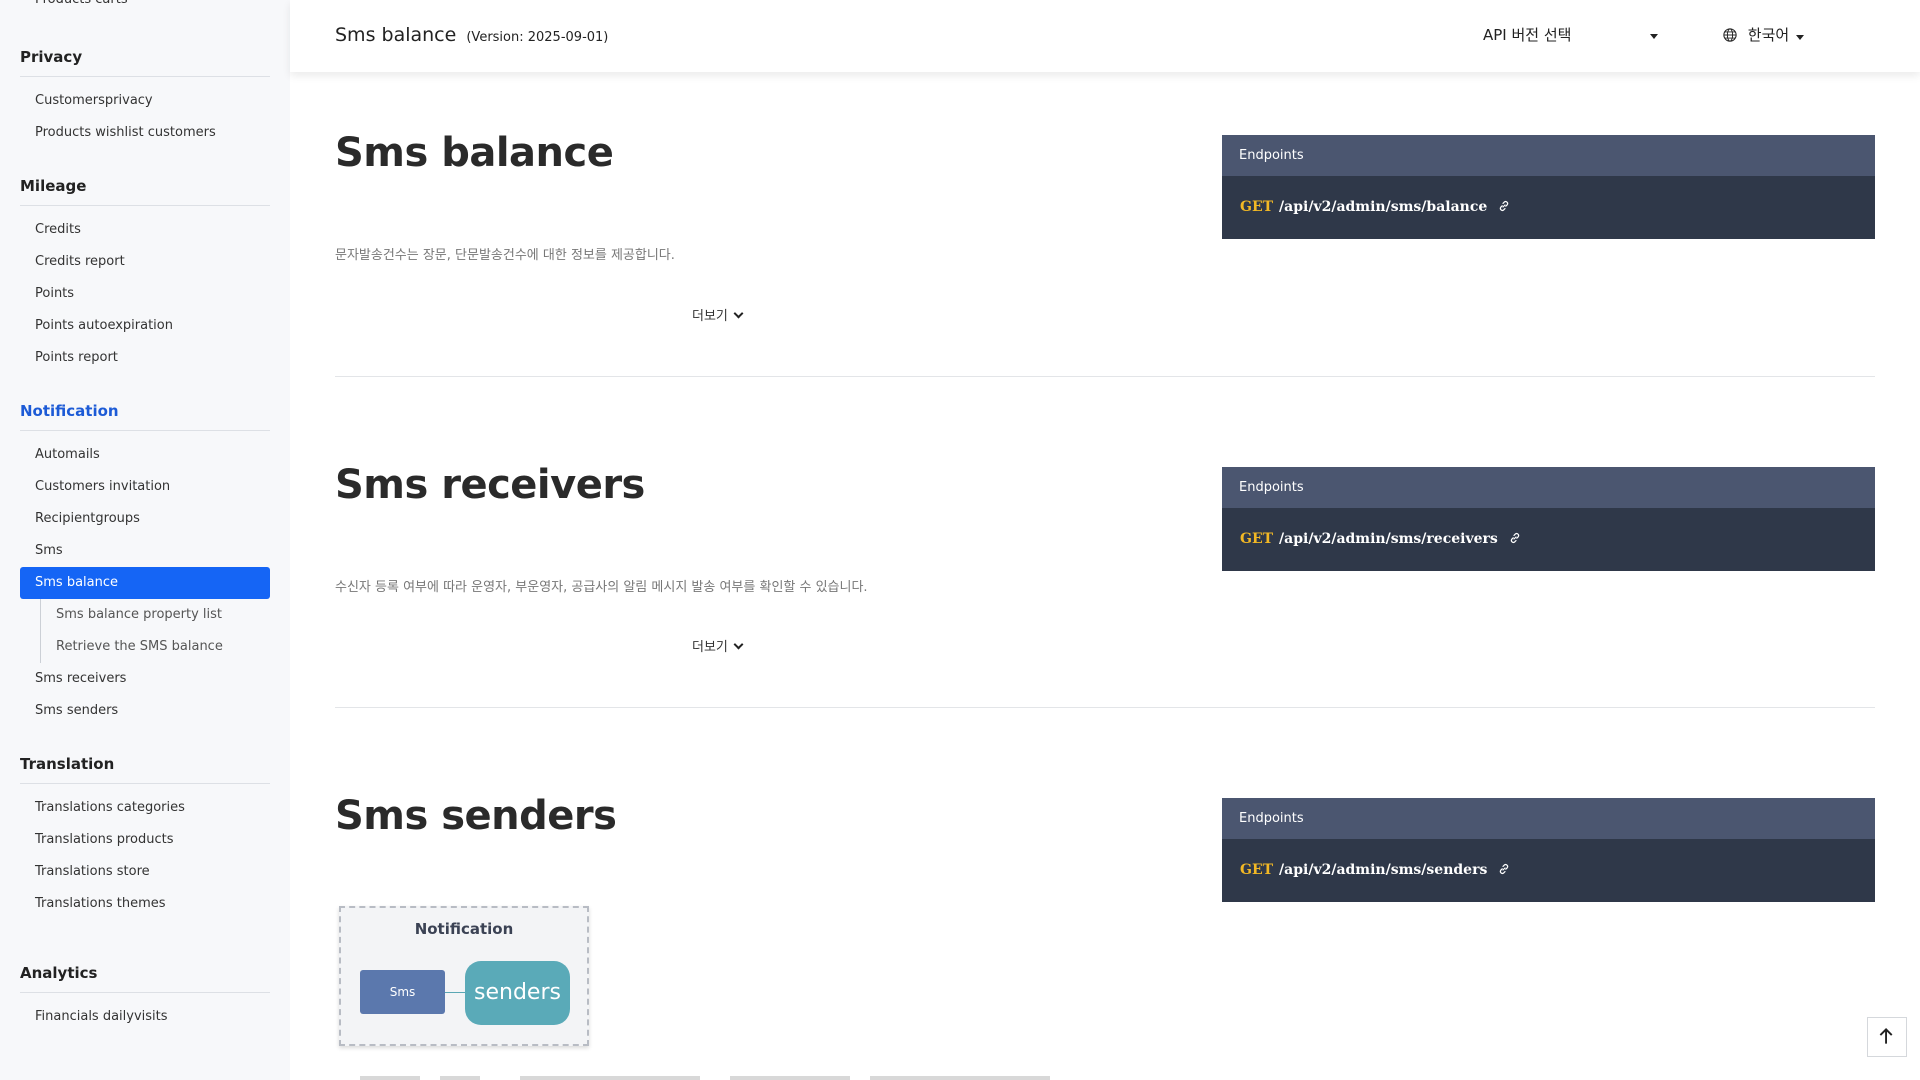  I want to click on sidebar-item-translations-store: Translations store, so click(145, 872).